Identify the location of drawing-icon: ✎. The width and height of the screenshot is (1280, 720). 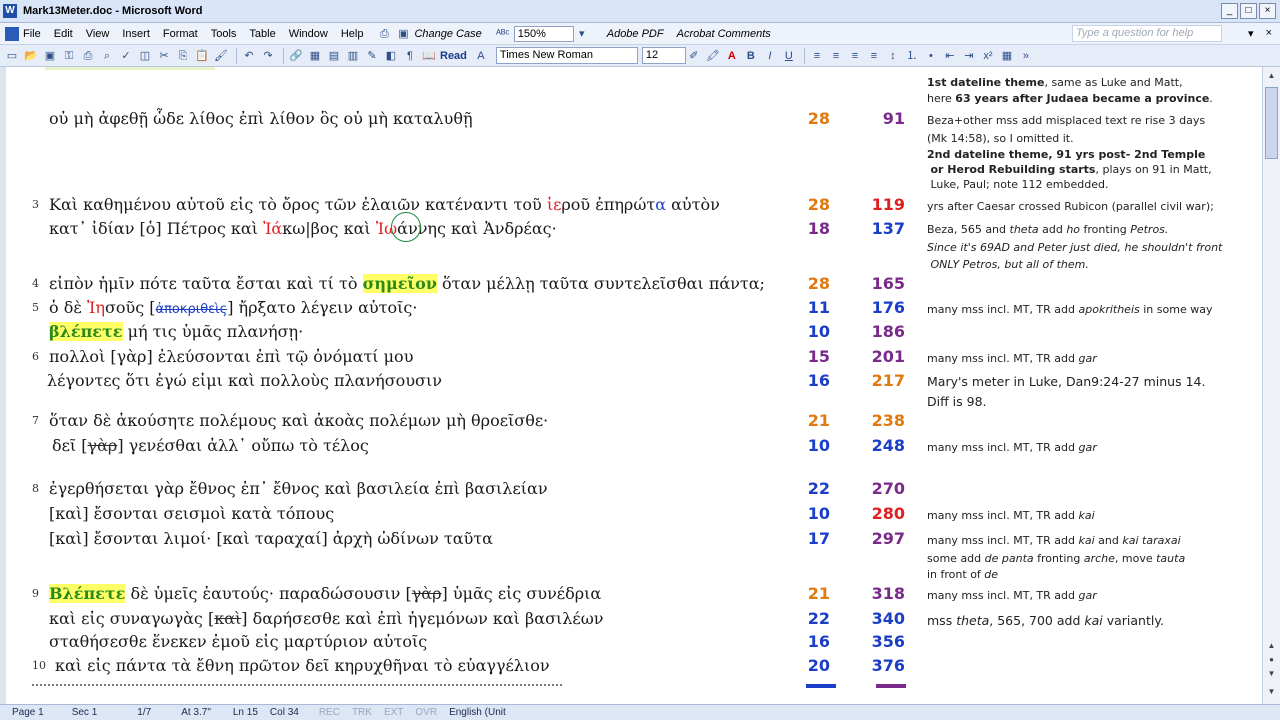
(372, 56).